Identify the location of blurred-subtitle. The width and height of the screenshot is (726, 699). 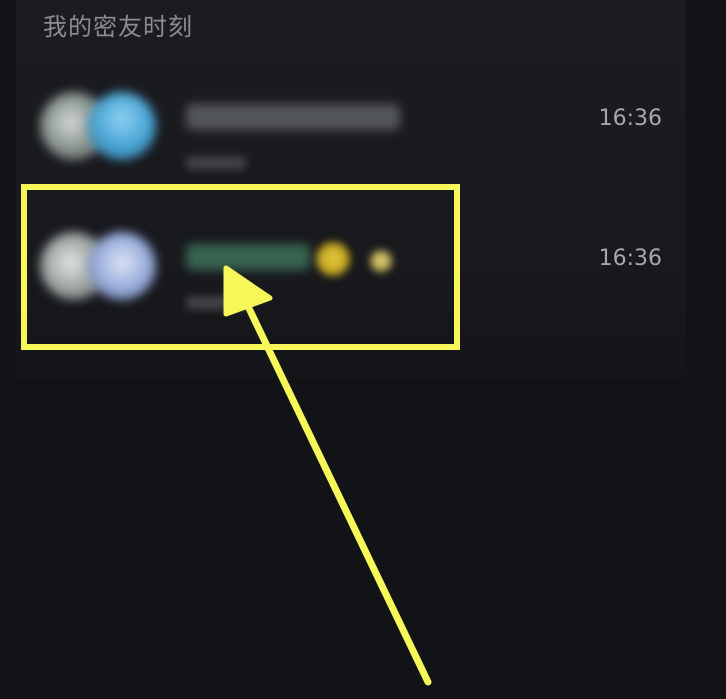
(216, 163).